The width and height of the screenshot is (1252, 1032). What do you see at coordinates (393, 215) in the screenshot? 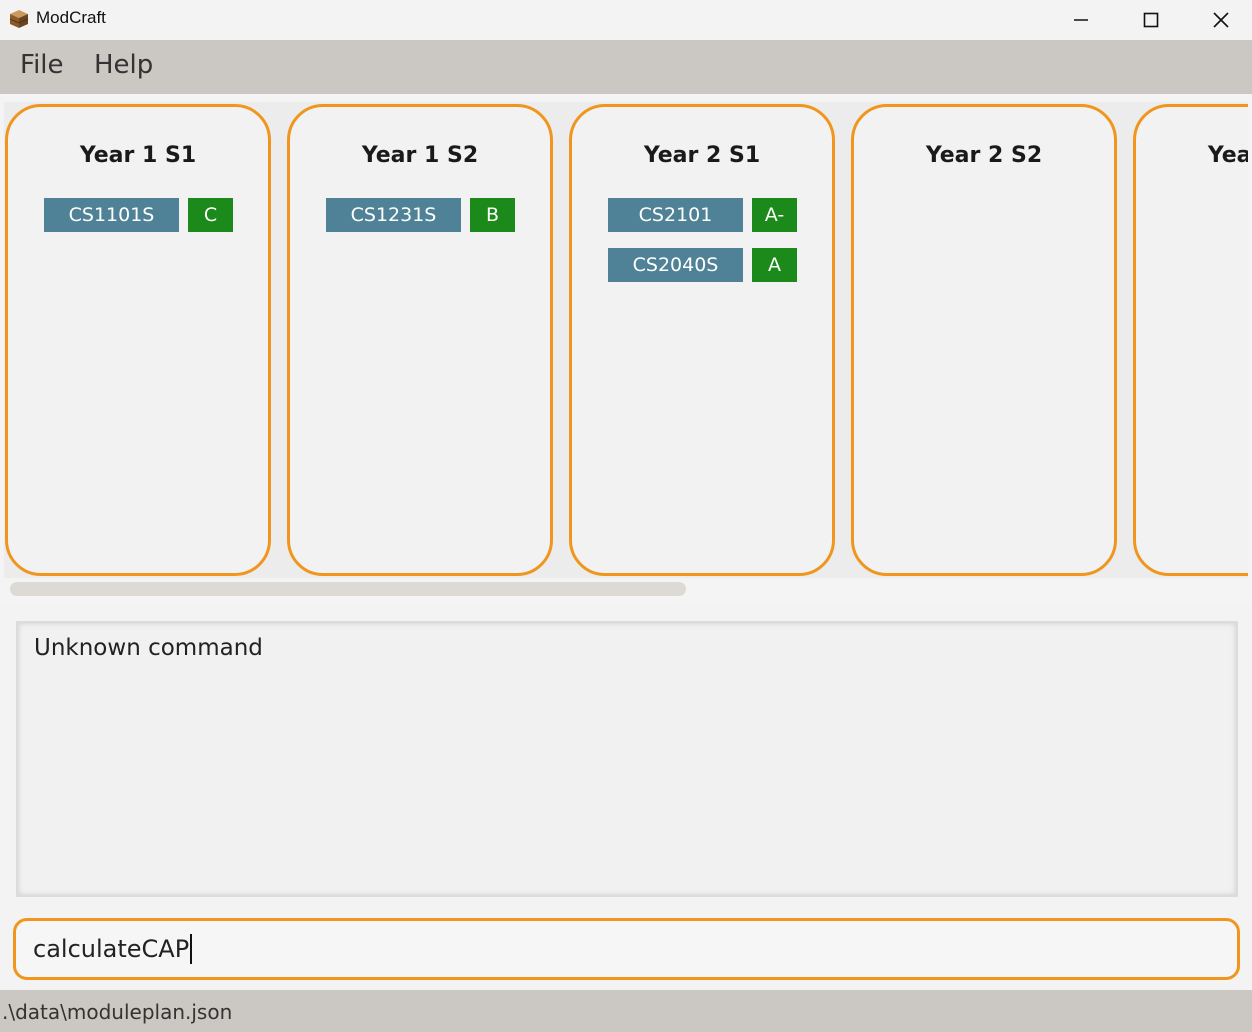
I see `module-code-badge: CS1231S` at bounding box center [393, 215].